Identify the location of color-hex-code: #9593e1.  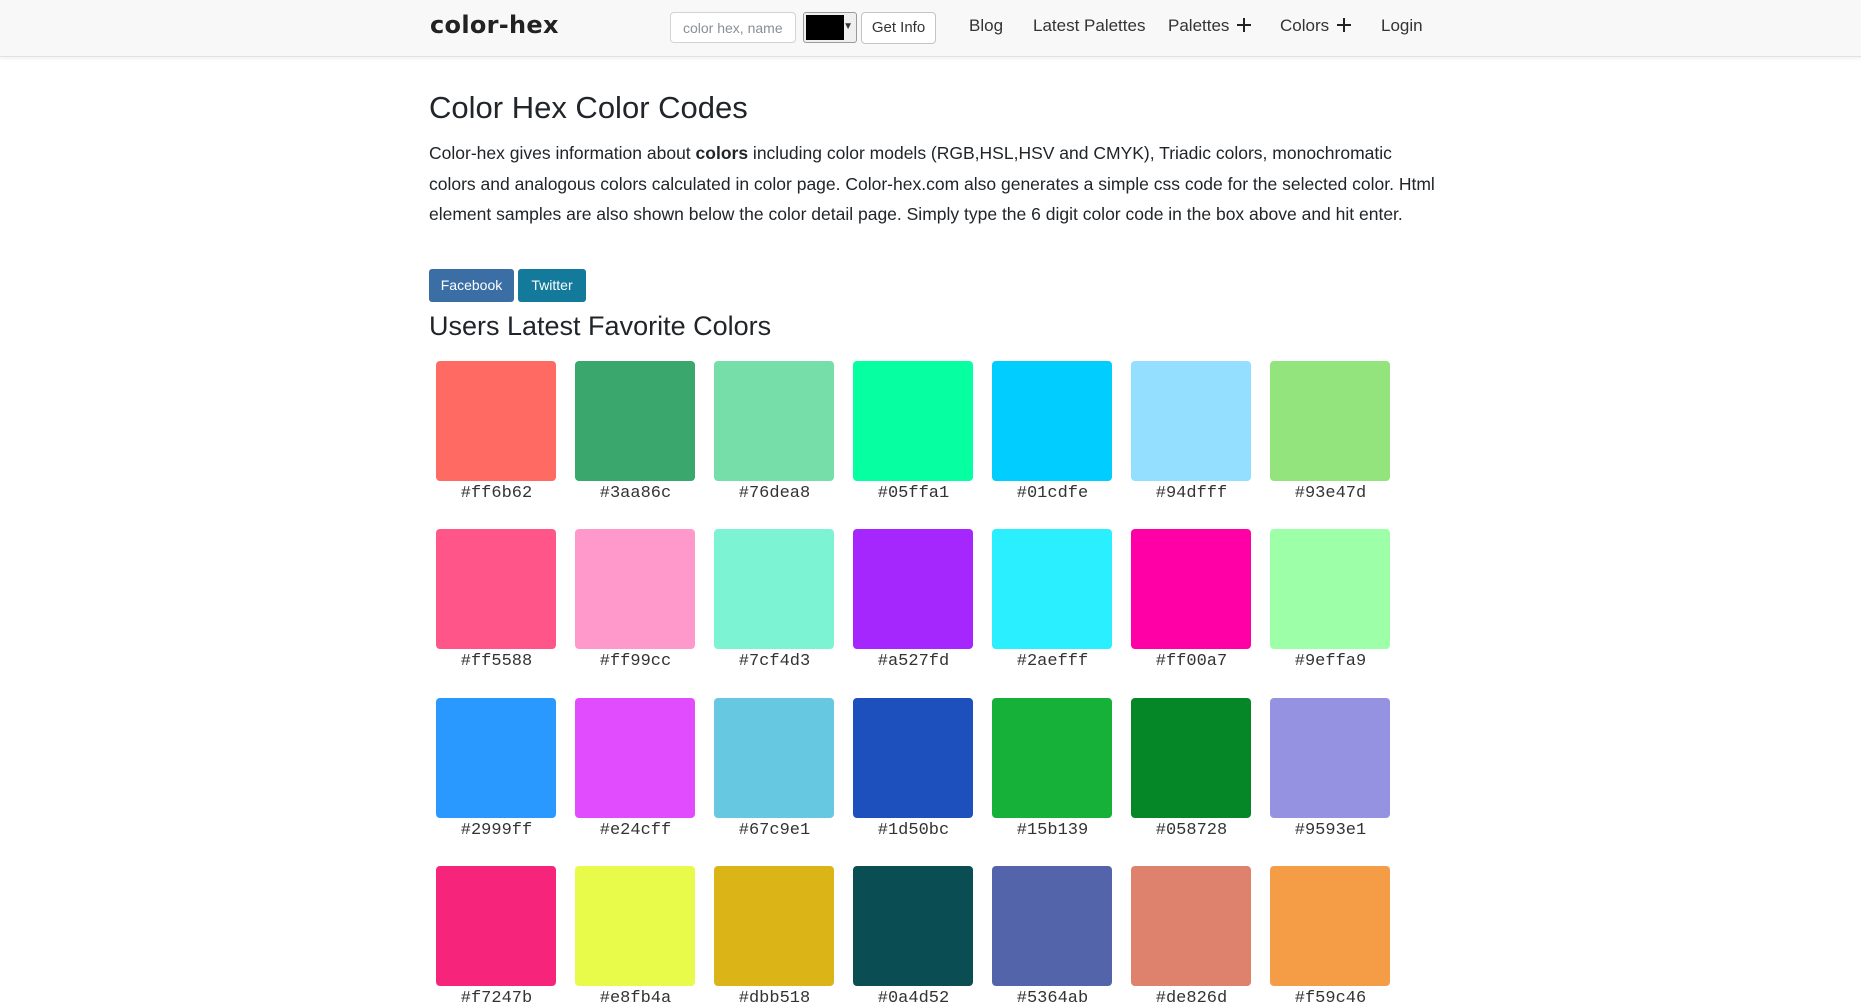
(1330, 830).